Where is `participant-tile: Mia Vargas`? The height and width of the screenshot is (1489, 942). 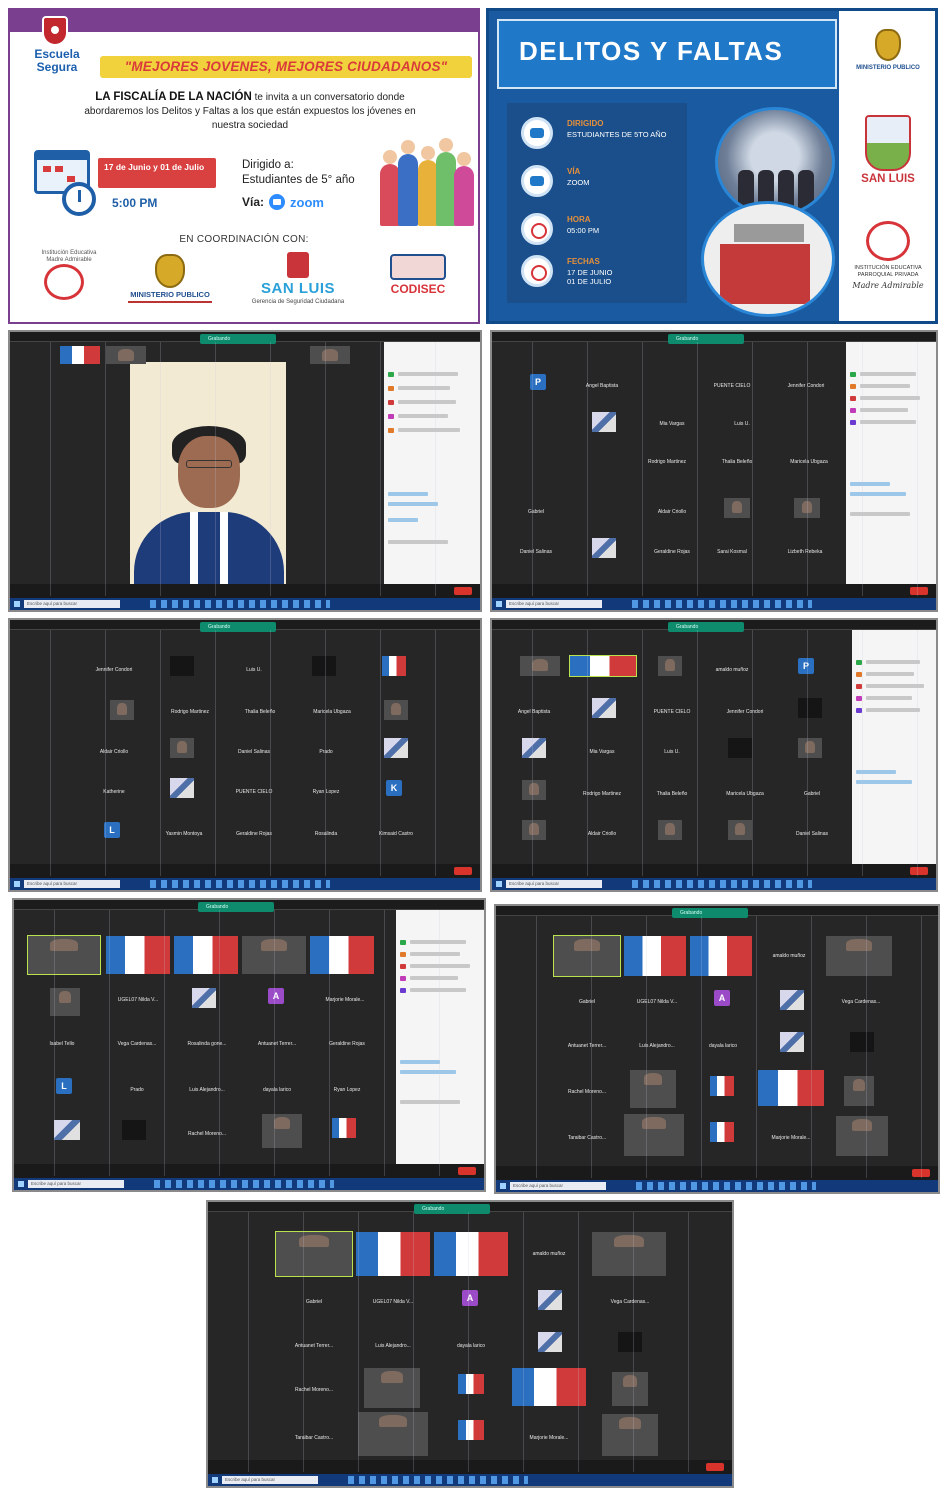
participant-tile: Mia Vargas is located at coordinates (602, 752).